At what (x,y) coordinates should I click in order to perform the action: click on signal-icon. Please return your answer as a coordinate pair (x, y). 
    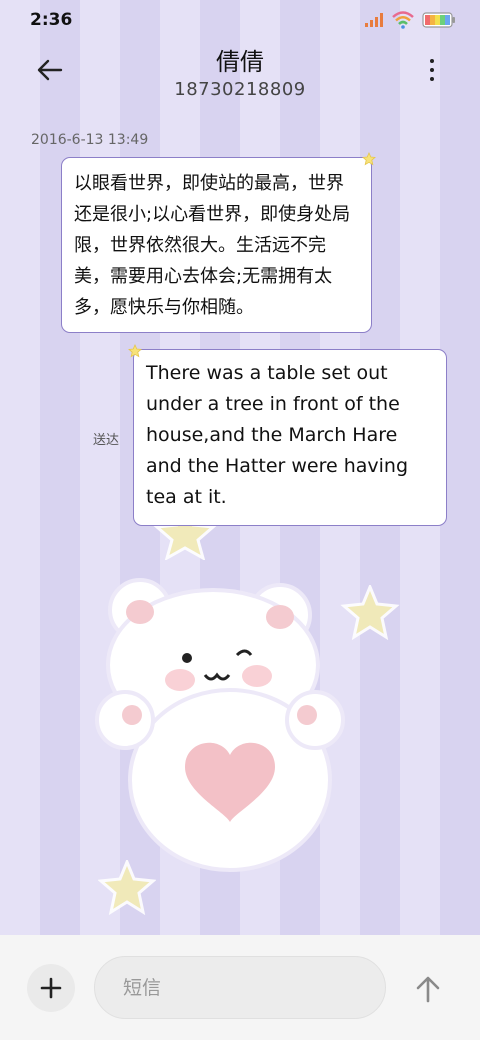
    Looking at the image, I should click on (374, 20).